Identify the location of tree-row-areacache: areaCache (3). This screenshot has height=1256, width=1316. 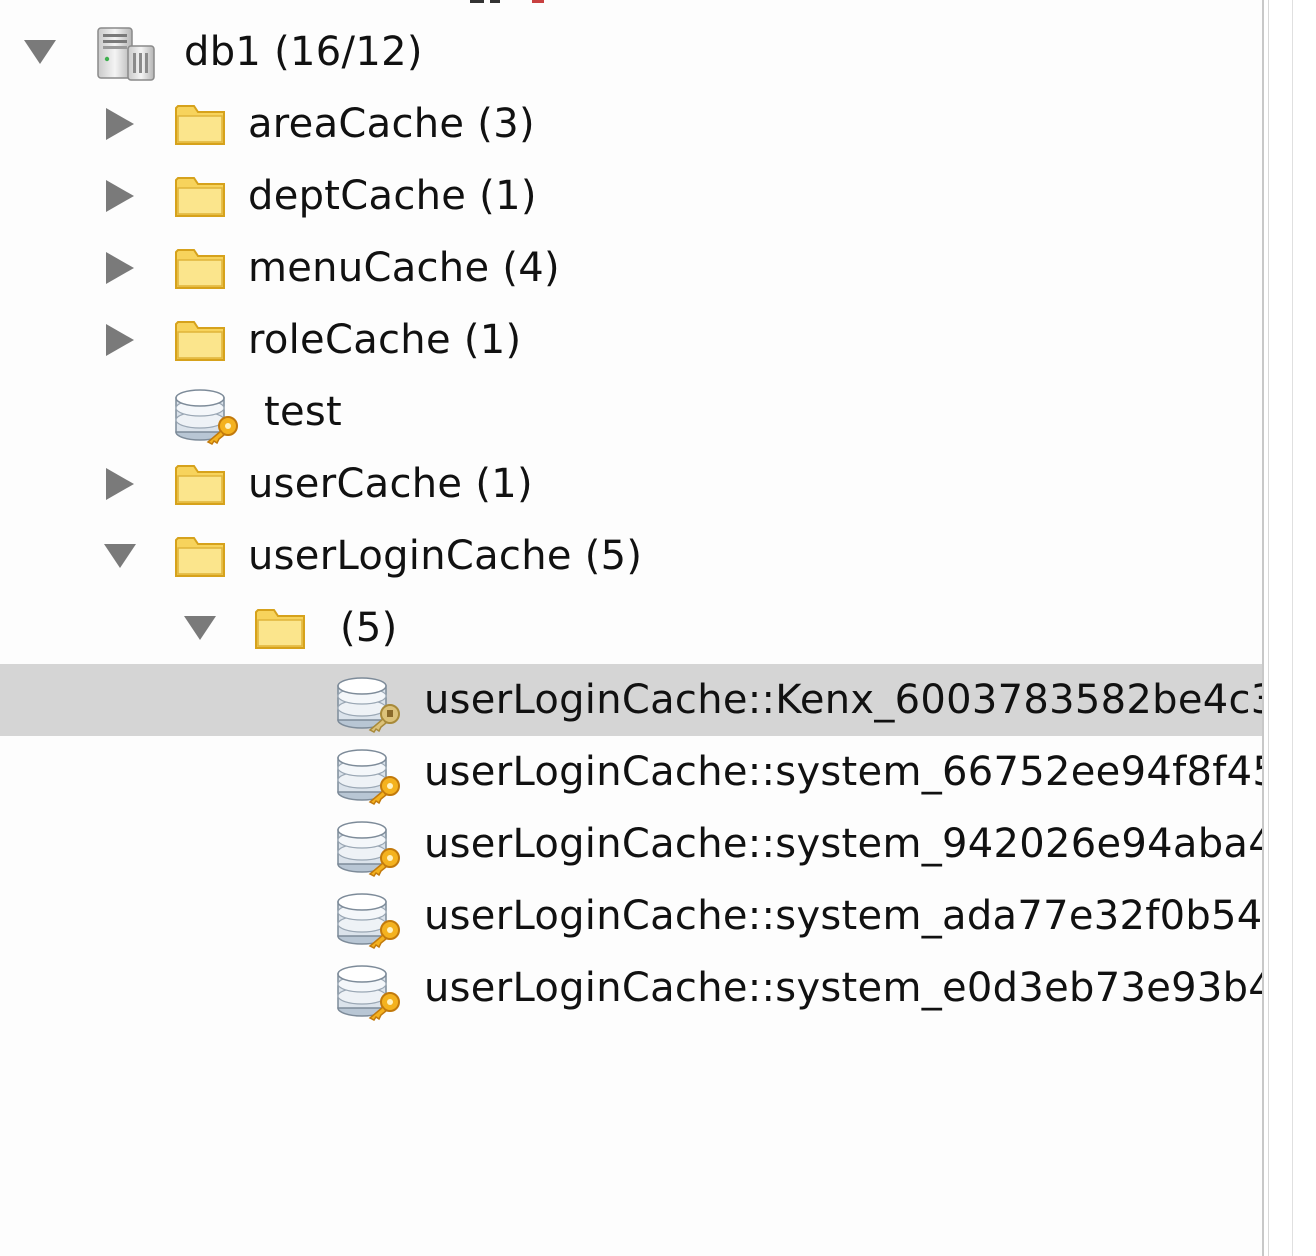
(631, 124).